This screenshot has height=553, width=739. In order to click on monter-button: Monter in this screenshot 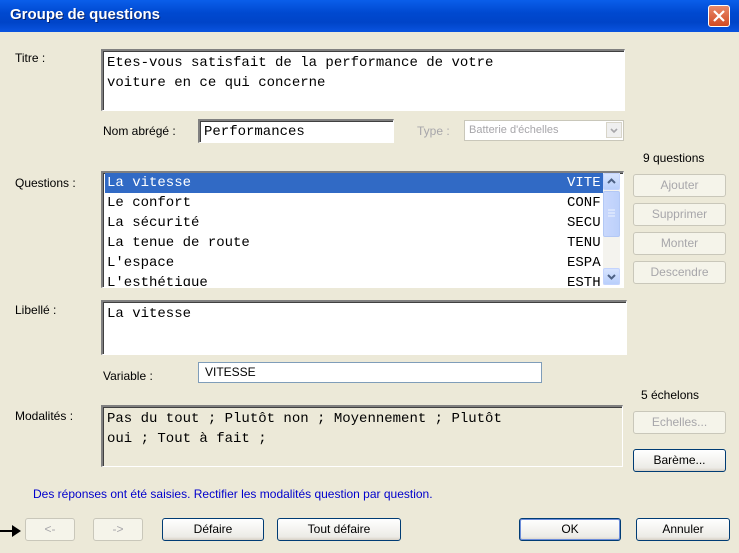, I will do `click(679, 243)`.